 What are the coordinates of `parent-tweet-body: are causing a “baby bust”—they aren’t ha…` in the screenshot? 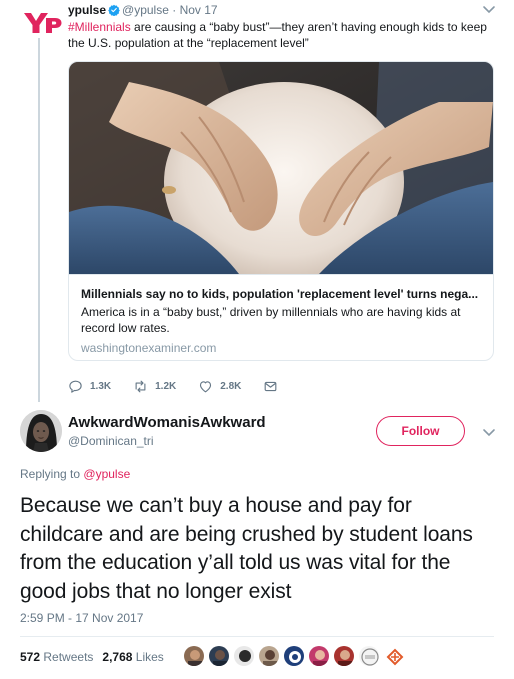 It's located at (277, 35).